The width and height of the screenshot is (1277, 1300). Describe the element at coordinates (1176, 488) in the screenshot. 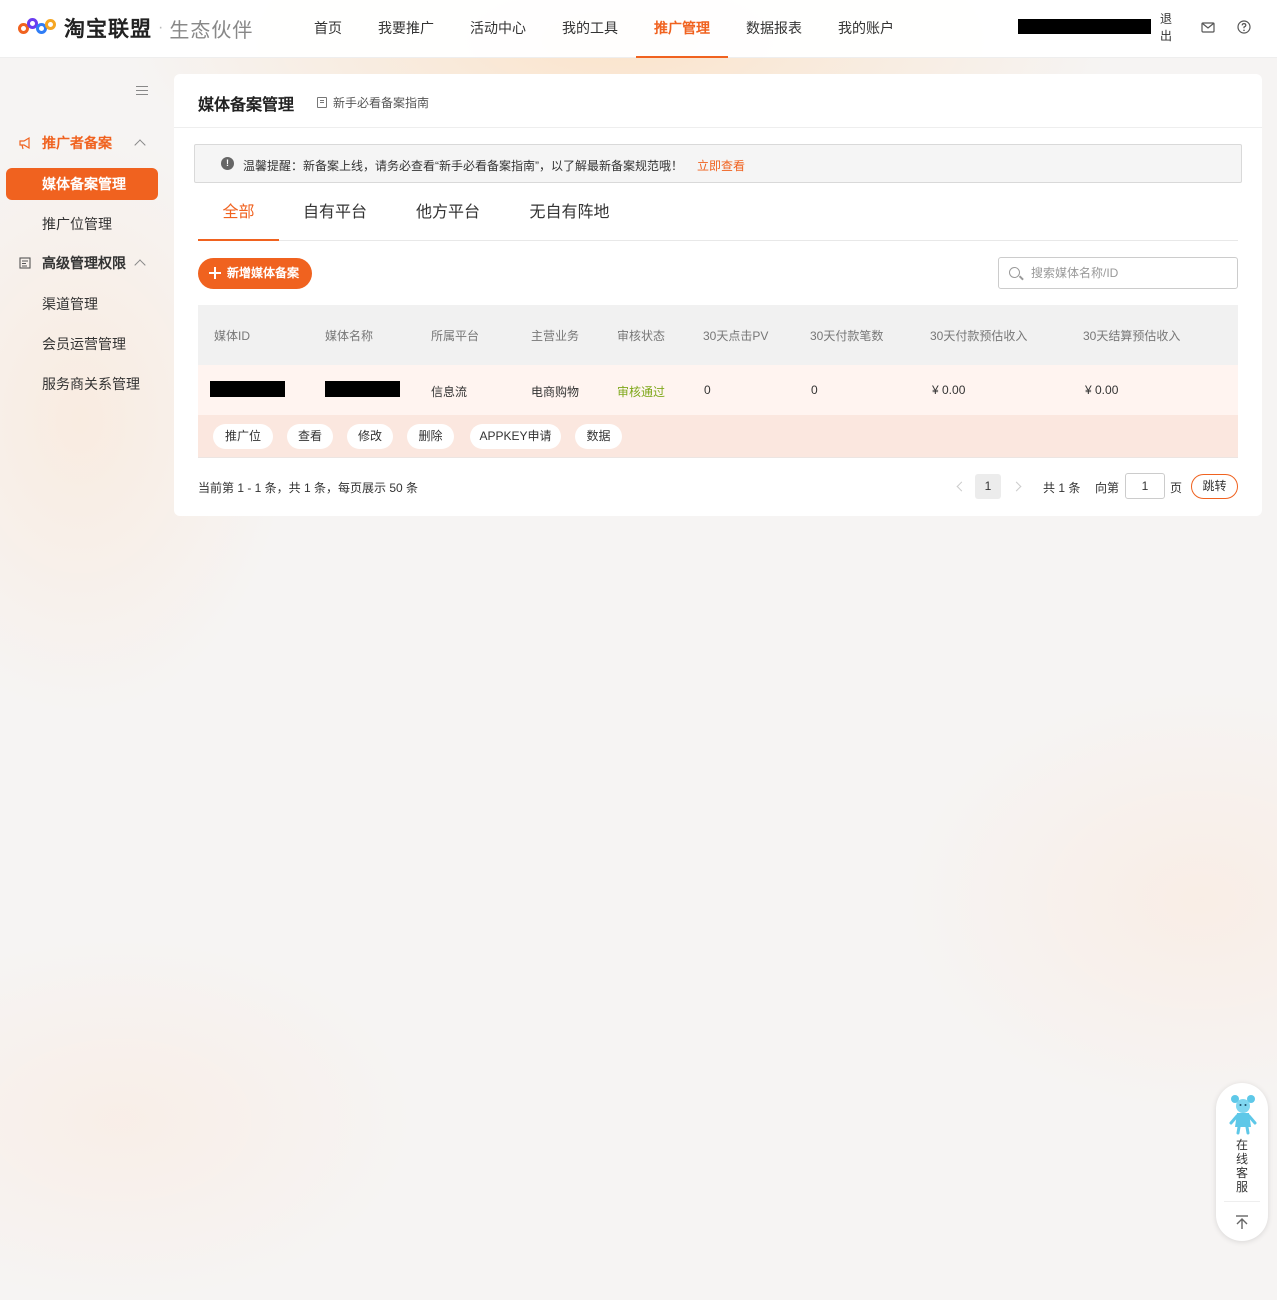

I see `goto-suffix: 页` at that location.